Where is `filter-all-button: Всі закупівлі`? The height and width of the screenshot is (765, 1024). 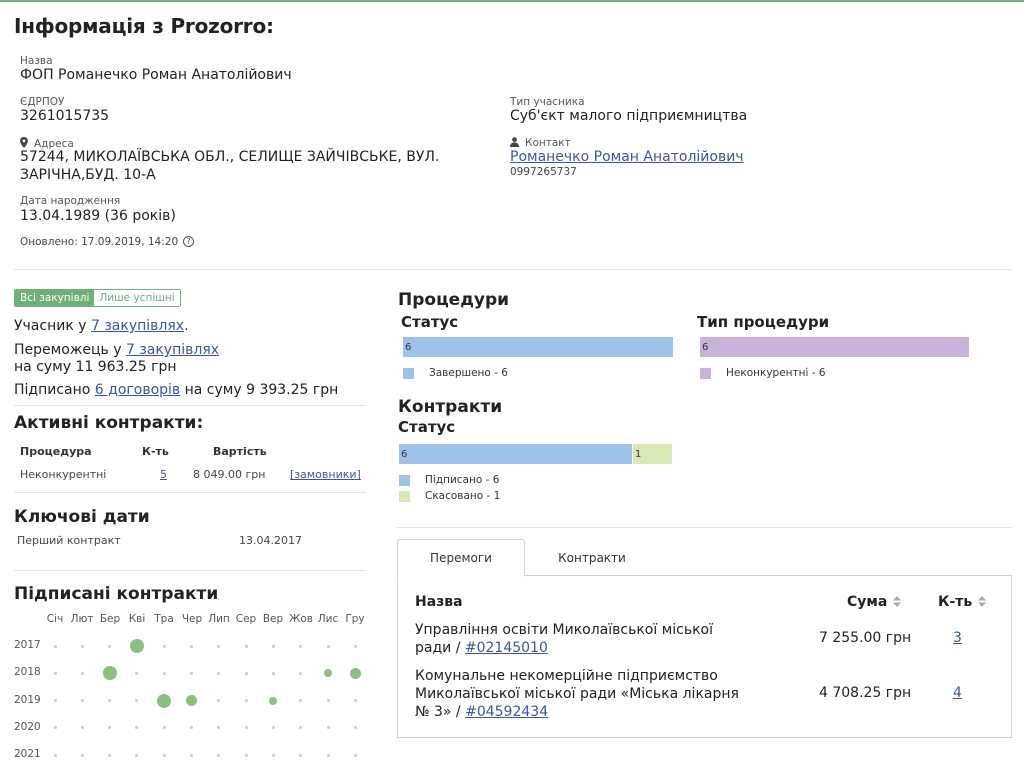
filter-all-button: Всі закупівлі is located at coordinates (55, 298).